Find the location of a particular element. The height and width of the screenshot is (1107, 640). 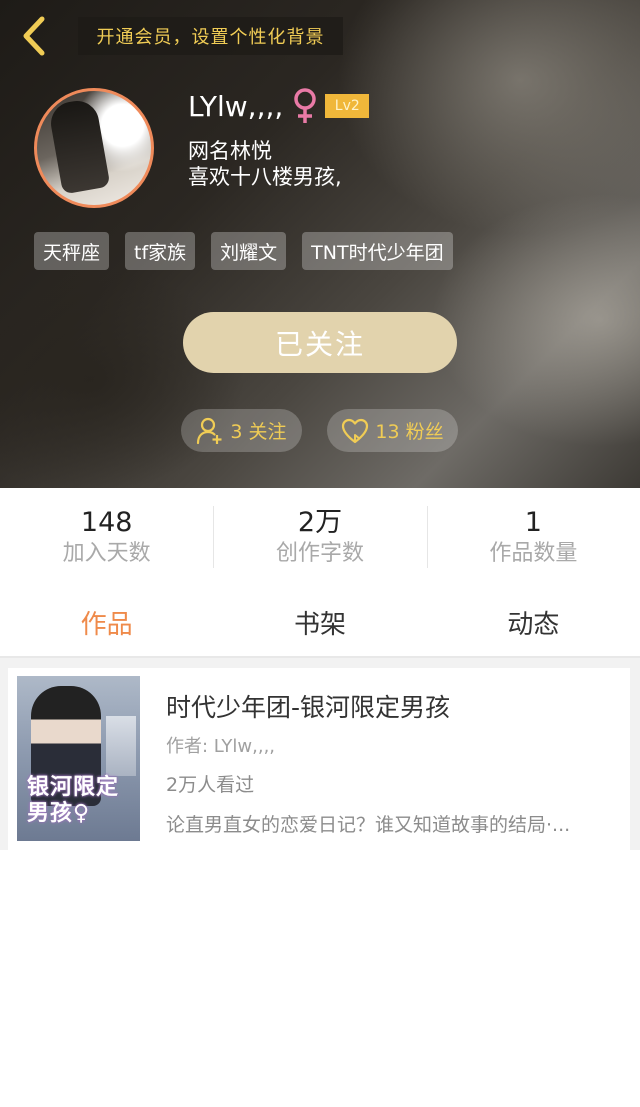

avatar-photo is located at coordinates (79, 146).